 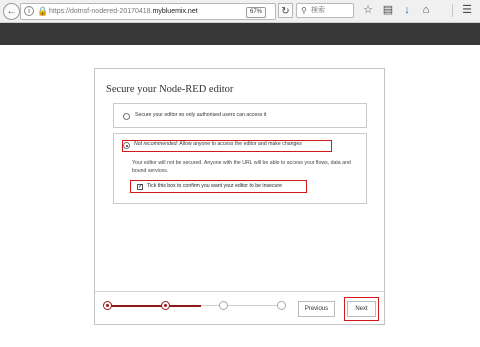 What do you see at coordinates (175, 11) in the screenshot?
I see `url-host: mybluemix.net` at bounding box center [175, 11].